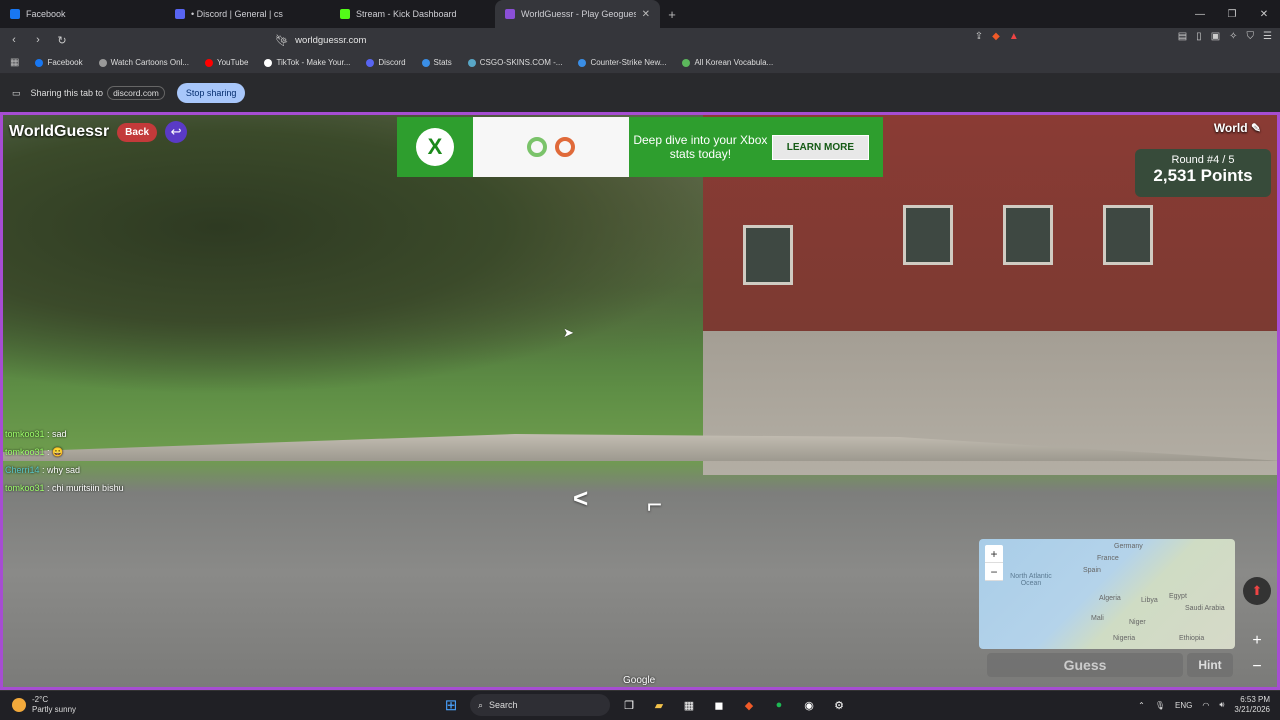  What do you see at coordinates (1128, 546) in the screenshot?
I see `map-label: Germany` at bounding box center [1128, 546].